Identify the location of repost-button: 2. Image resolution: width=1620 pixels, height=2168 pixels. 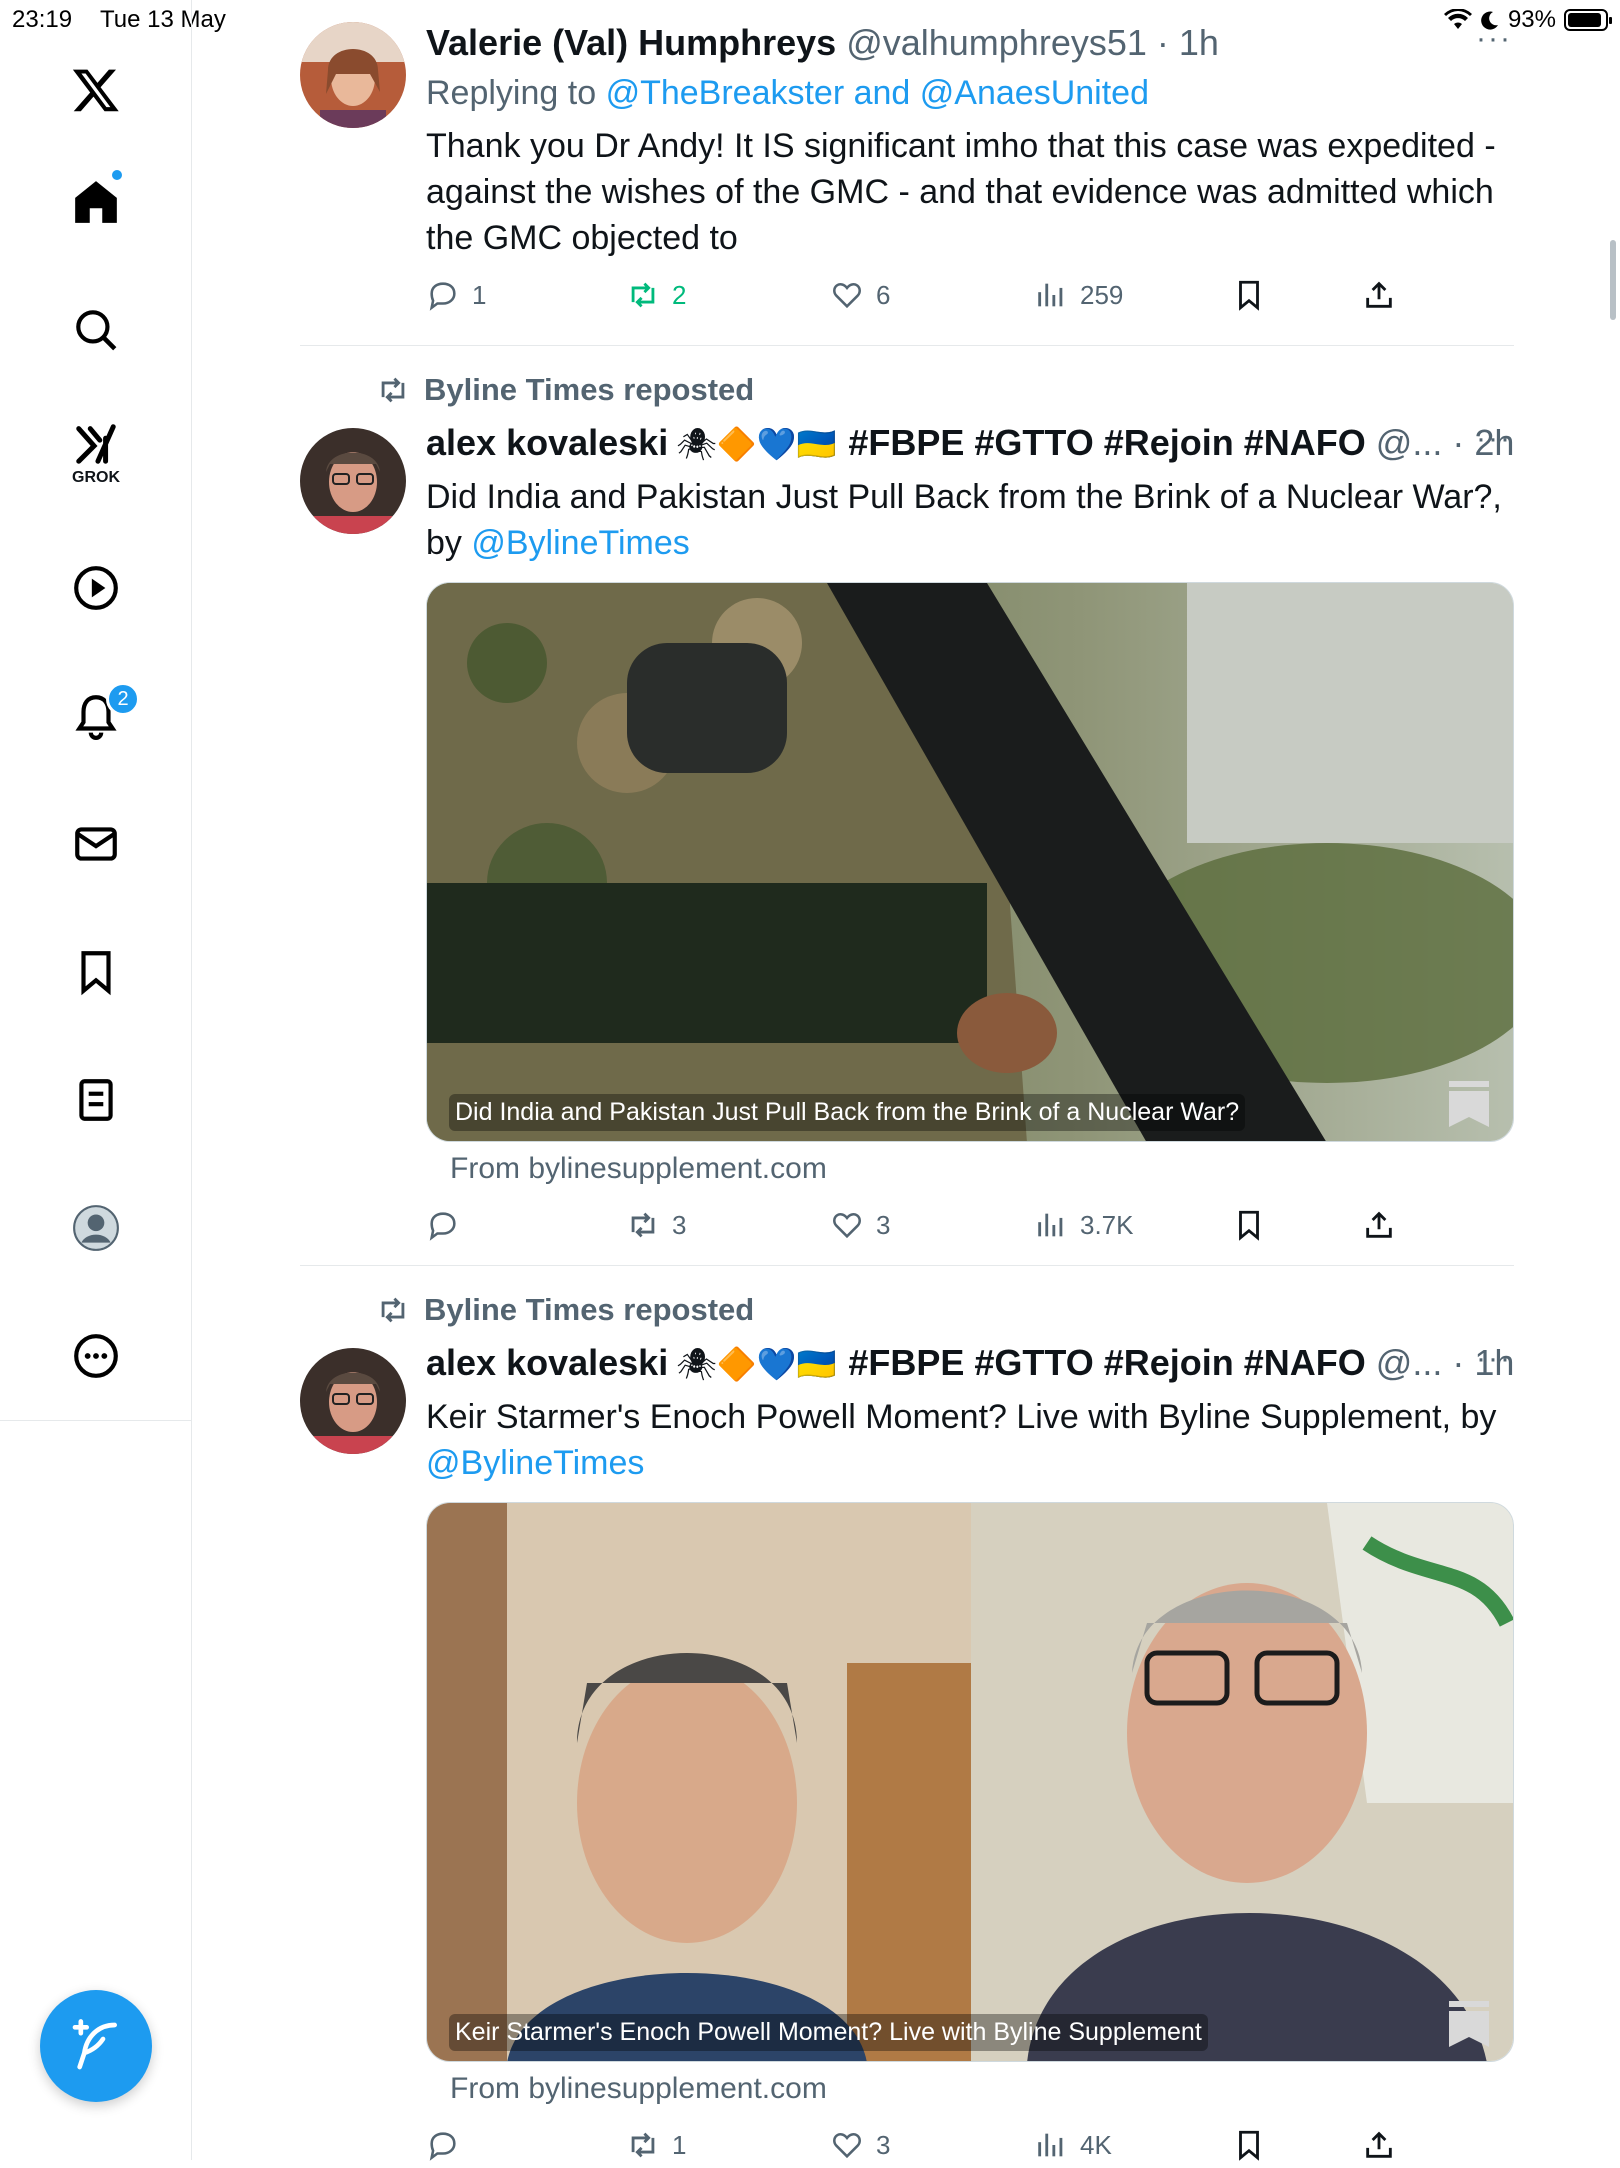
(656, 295).